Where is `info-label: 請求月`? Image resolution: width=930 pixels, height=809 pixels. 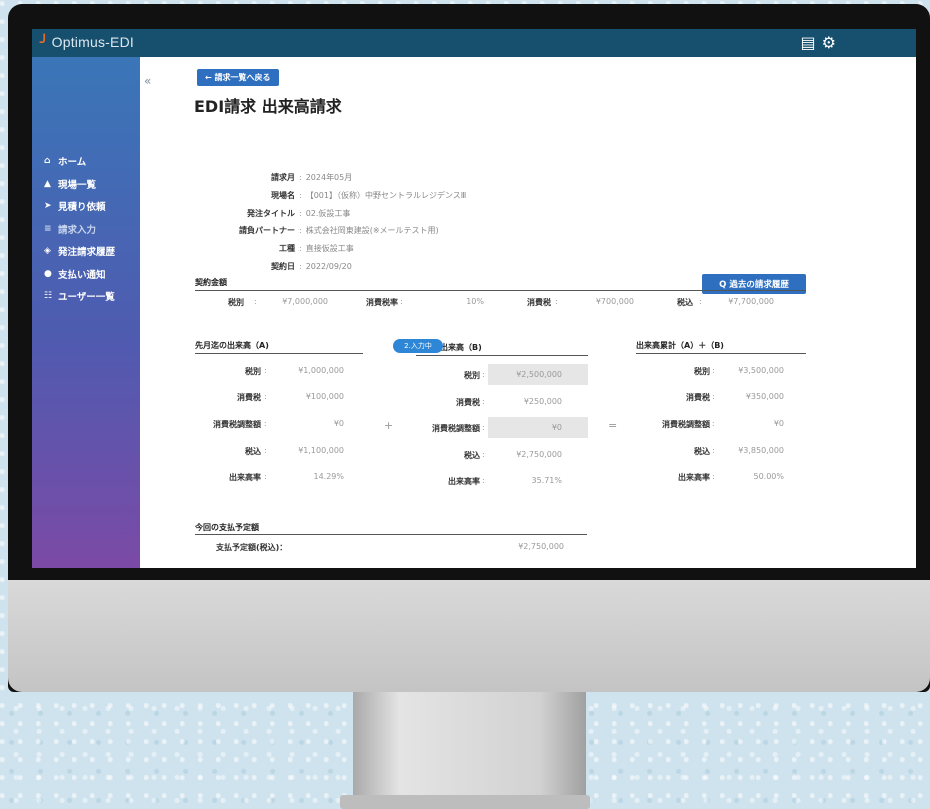
info-label: 請求月 is located at coordinates (283, 178).